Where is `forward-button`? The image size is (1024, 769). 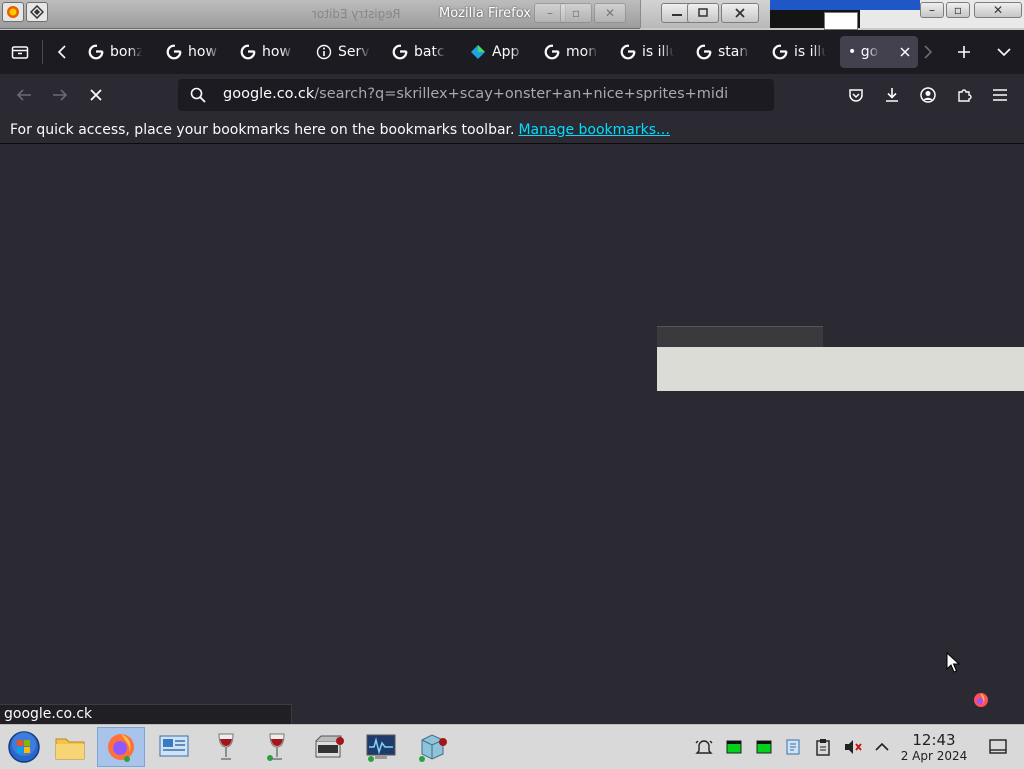 forward-button is located at coordinates (60, 95).